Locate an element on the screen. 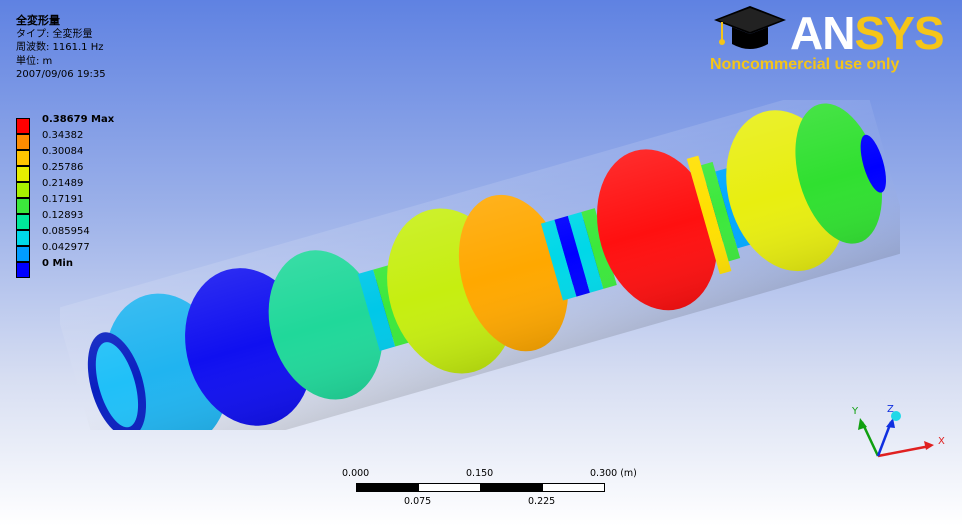  result-frequency: 周波数: 1161.1 Hz is located at coordinates (60, 47).